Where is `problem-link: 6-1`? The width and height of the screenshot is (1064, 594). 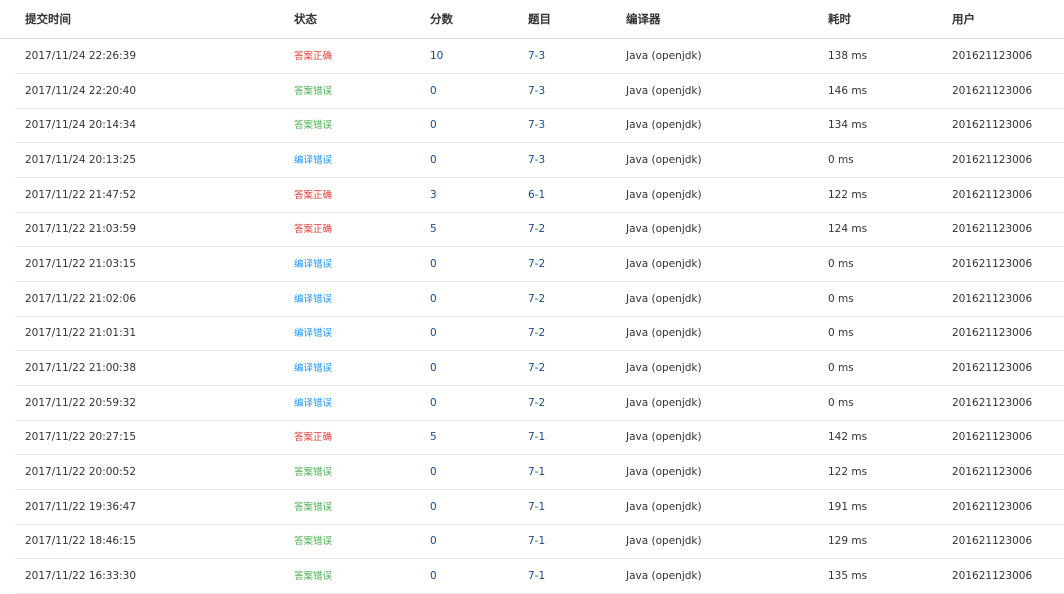 problem-link: 6-1 is located at coordinates (536, 195).